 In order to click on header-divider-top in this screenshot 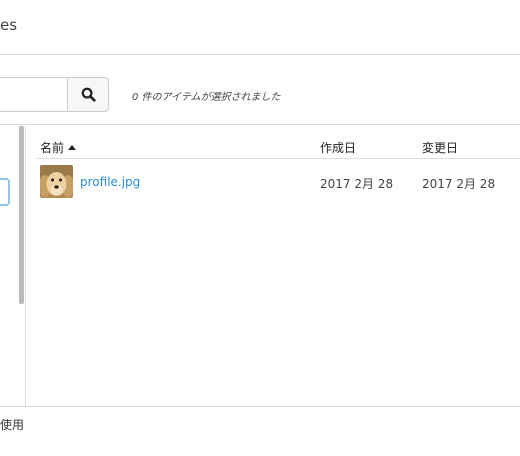, I will do `click(260, 54)`.